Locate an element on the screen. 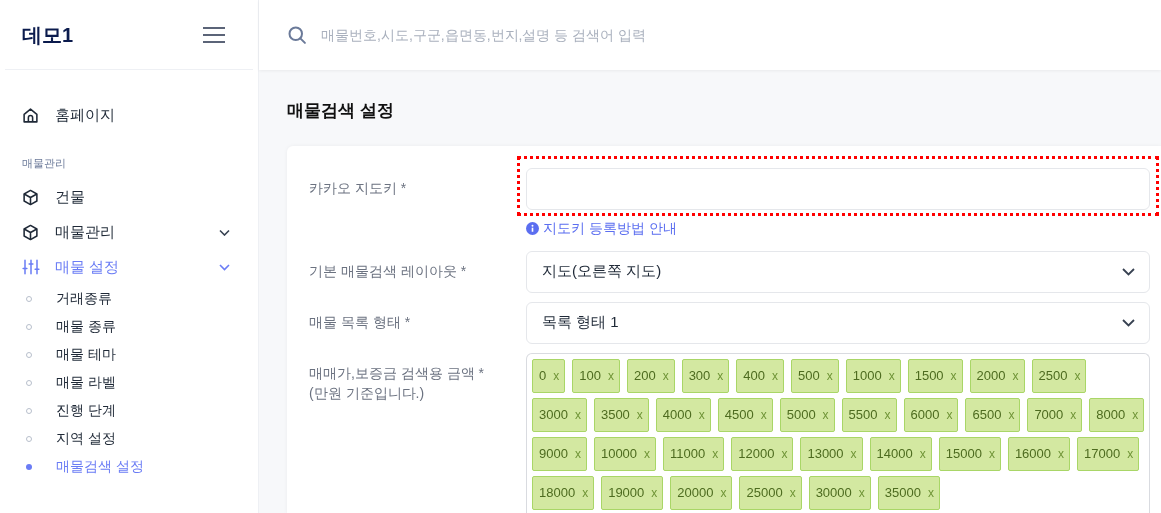 This screenshot has width=1161, height=513. info-icon is located at coordinates (532, 228).